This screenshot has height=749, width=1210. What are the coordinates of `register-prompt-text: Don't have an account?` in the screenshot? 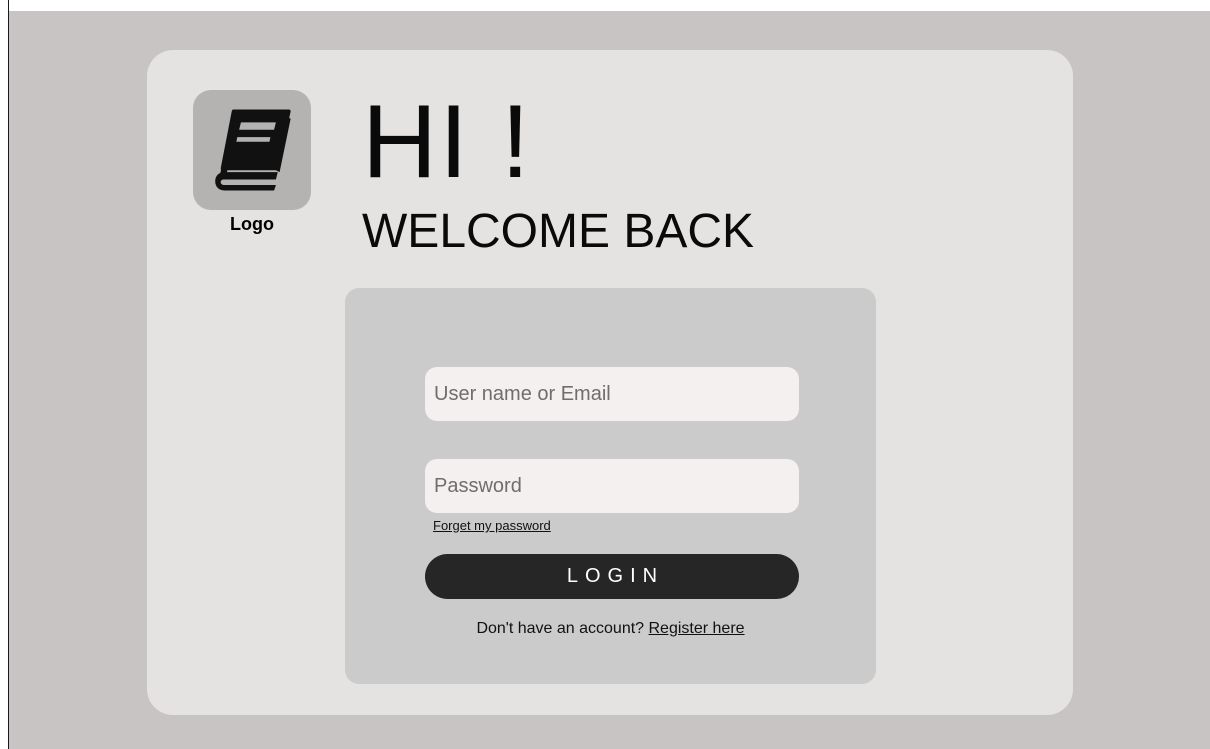 It's located at (562, 628).